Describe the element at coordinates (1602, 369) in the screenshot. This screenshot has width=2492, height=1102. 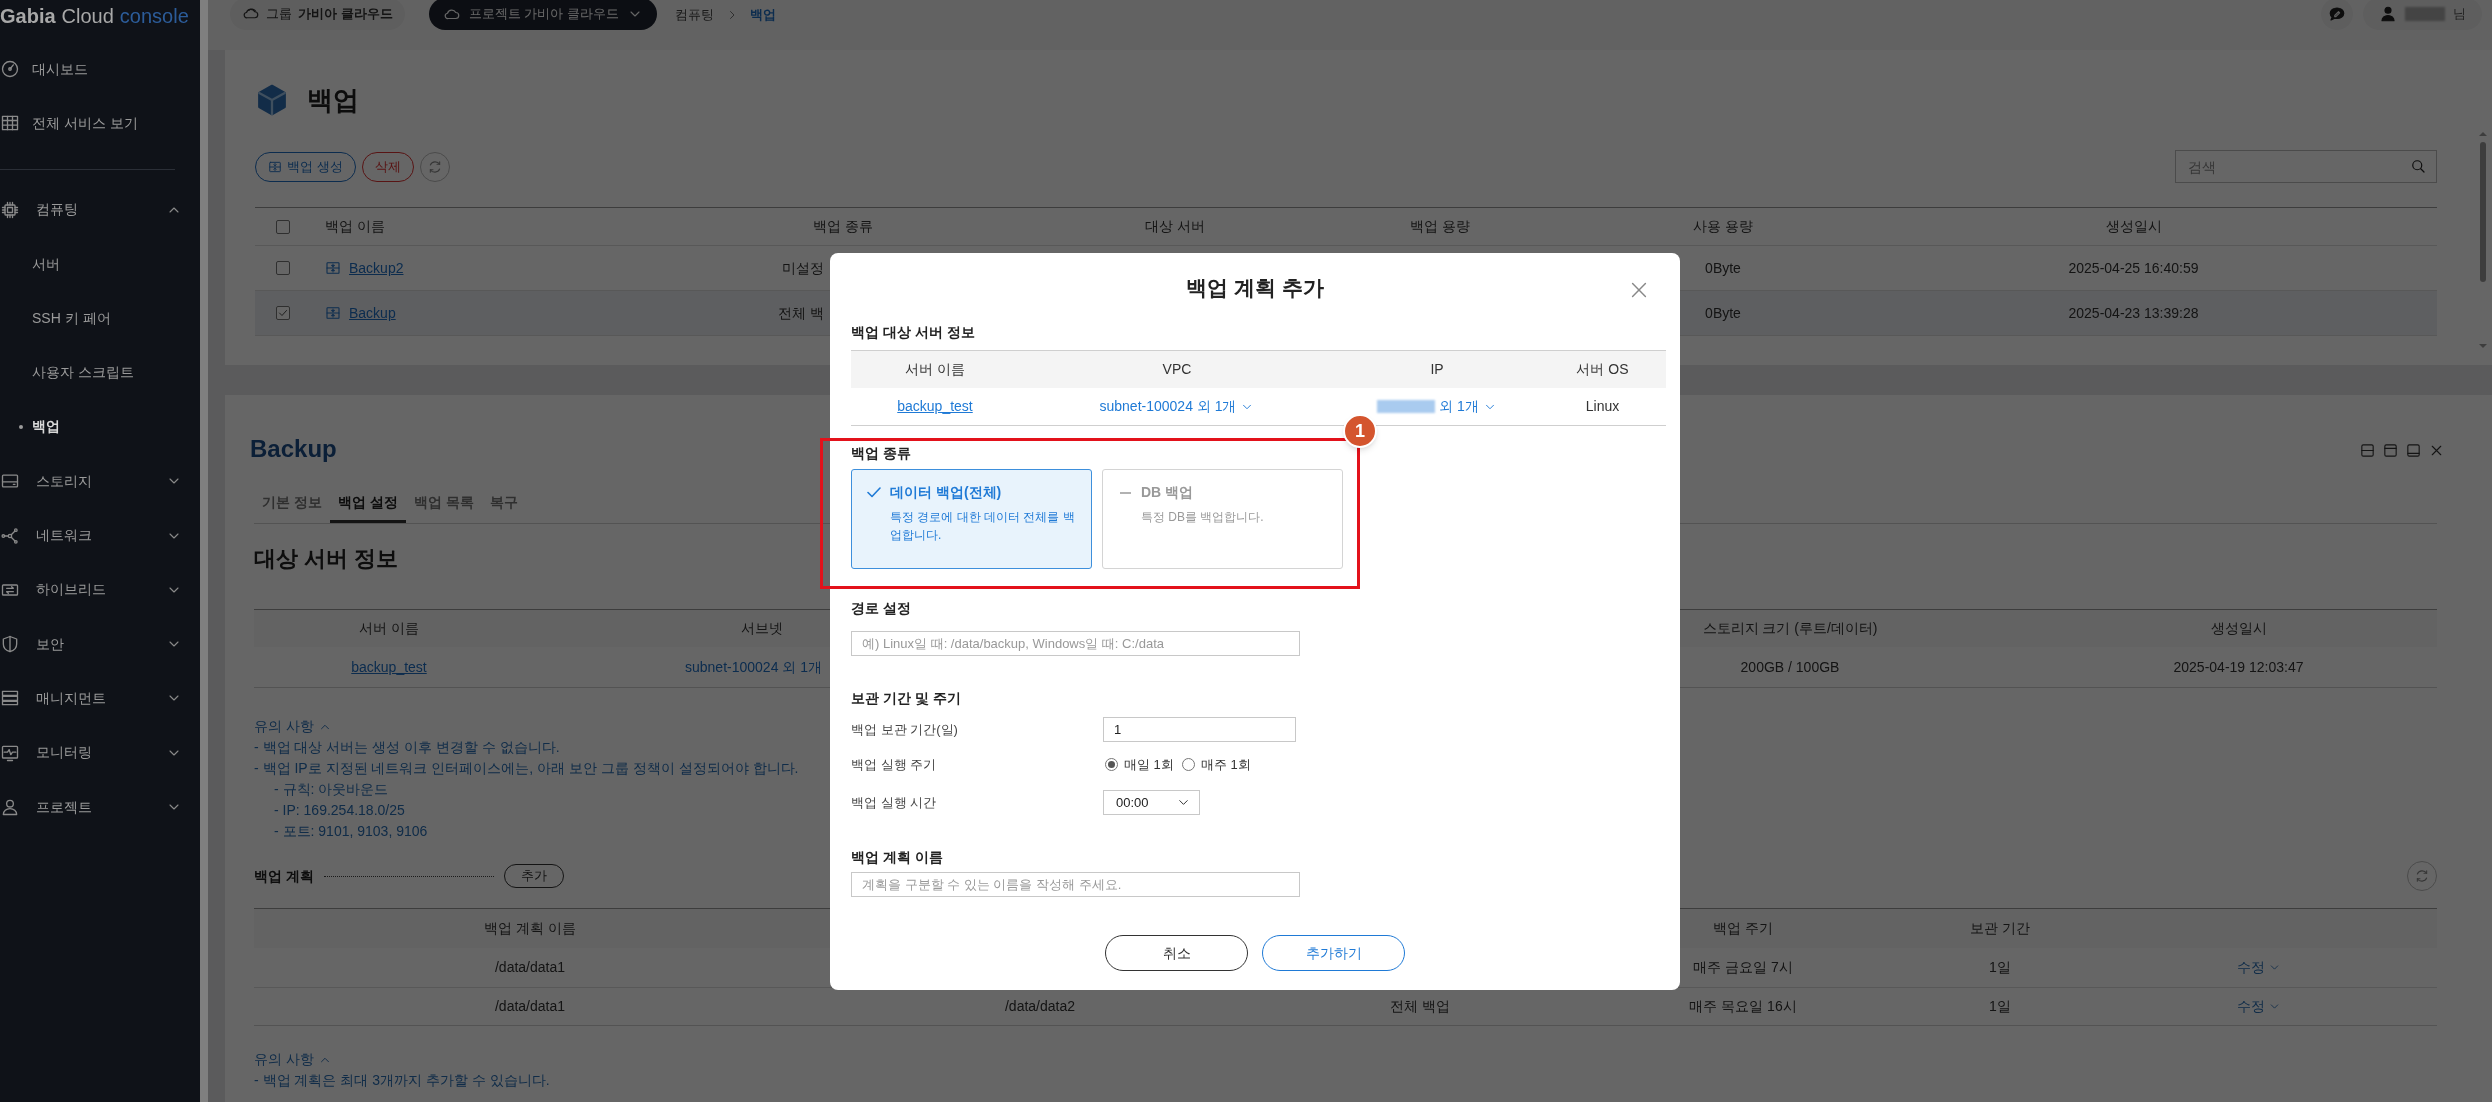
I see `column-header: 서버 OS` at that location.